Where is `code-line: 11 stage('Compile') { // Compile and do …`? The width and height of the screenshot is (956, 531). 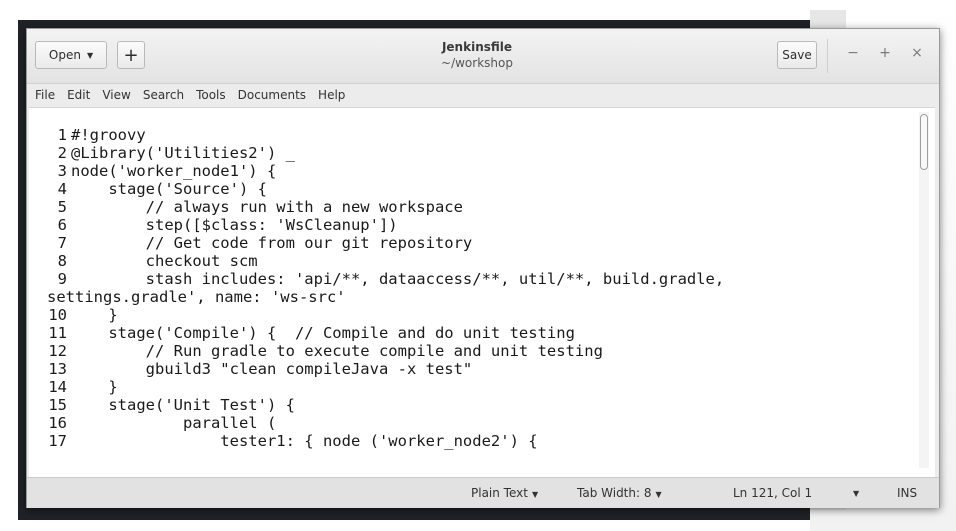
code-line: 11 stage('Compile') { // Compile and do … is located at coordinates (473, 333).